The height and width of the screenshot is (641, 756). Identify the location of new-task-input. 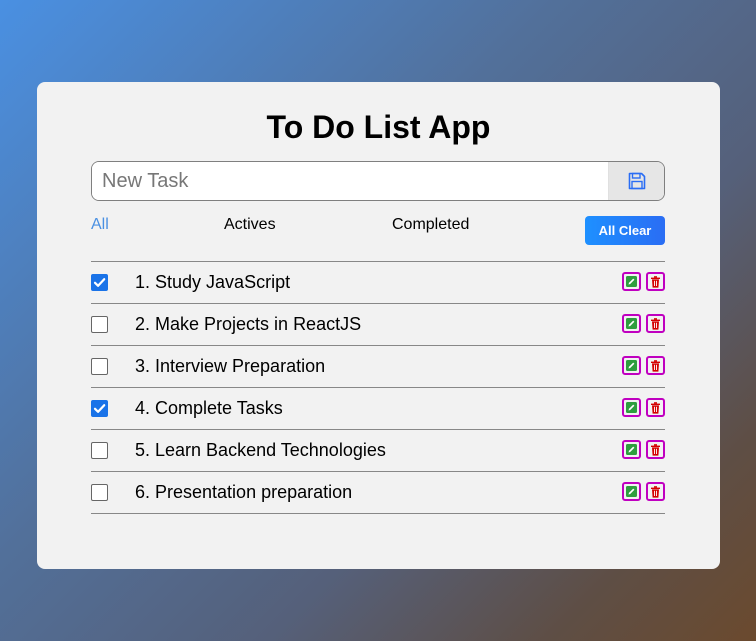
(350, 181).